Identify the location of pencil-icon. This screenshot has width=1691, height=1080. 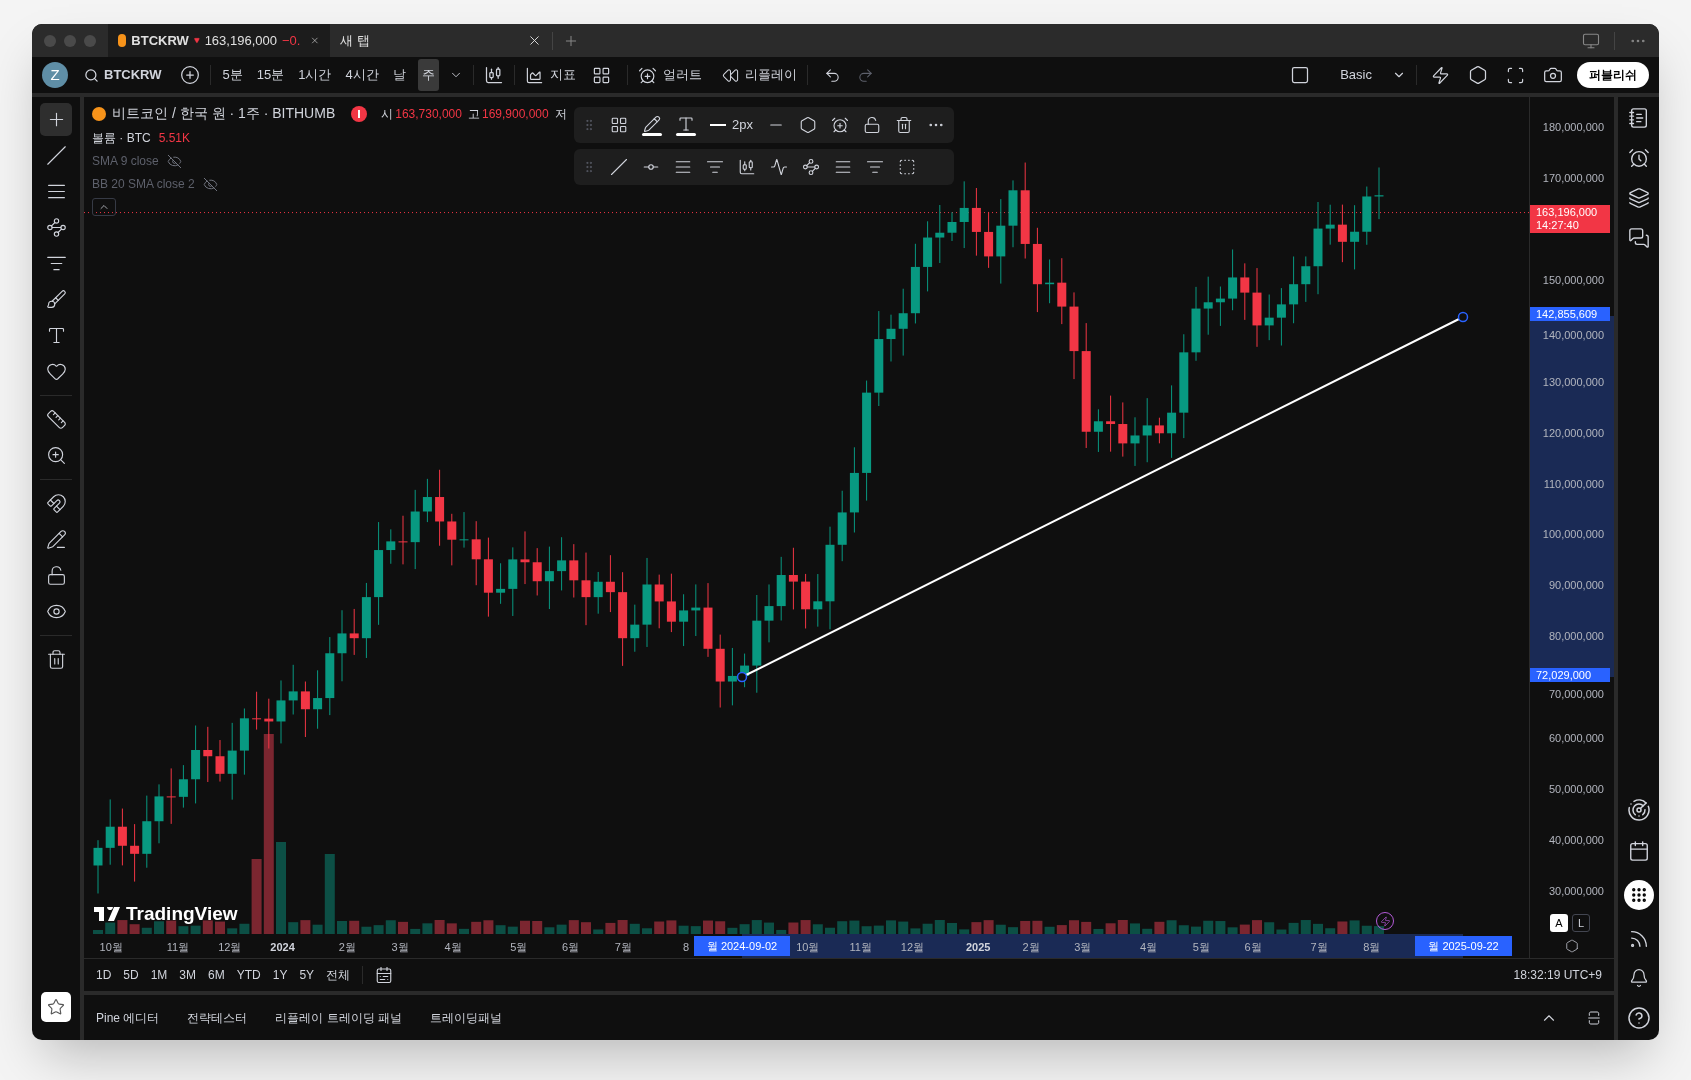
(652, 123).